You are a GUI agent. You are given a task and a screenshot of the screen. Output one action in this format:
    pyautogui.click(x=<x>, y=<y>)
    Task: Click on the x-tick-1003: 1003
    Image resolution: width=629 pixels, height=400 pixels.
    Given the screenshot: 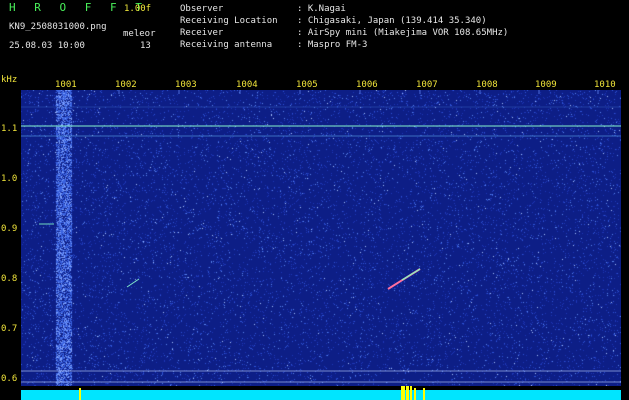 What is the action you would take?
    pyautogui.click(x=186, y=85)
    